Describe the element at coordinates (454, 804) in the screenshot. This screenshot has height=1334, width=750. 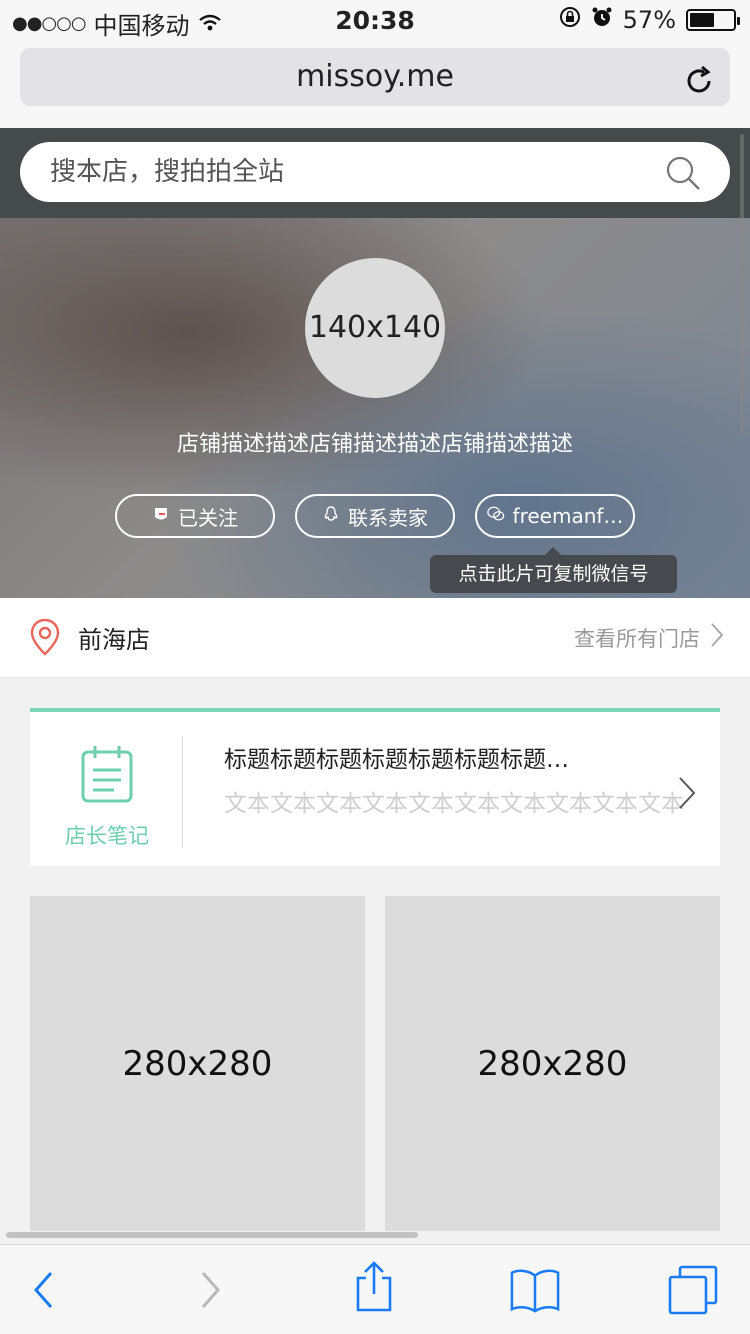
I see `notes-text: 文本文本文本文本文本文本文本文本文本文本` at that location.